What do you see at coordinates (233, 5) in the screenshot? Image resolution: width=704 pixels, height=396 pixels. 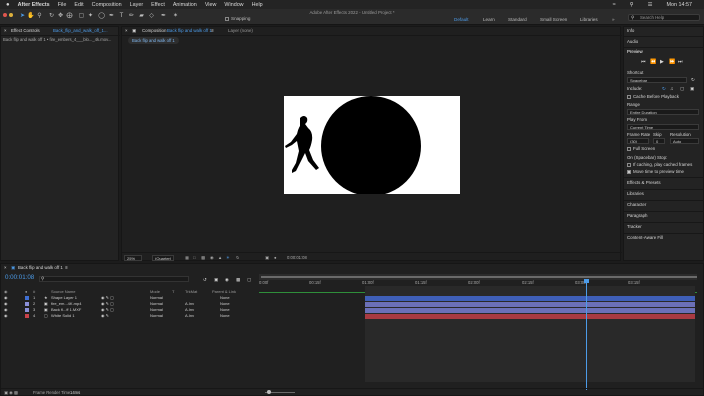 I see `menu-window: Window` at bounding box center [233, 5].